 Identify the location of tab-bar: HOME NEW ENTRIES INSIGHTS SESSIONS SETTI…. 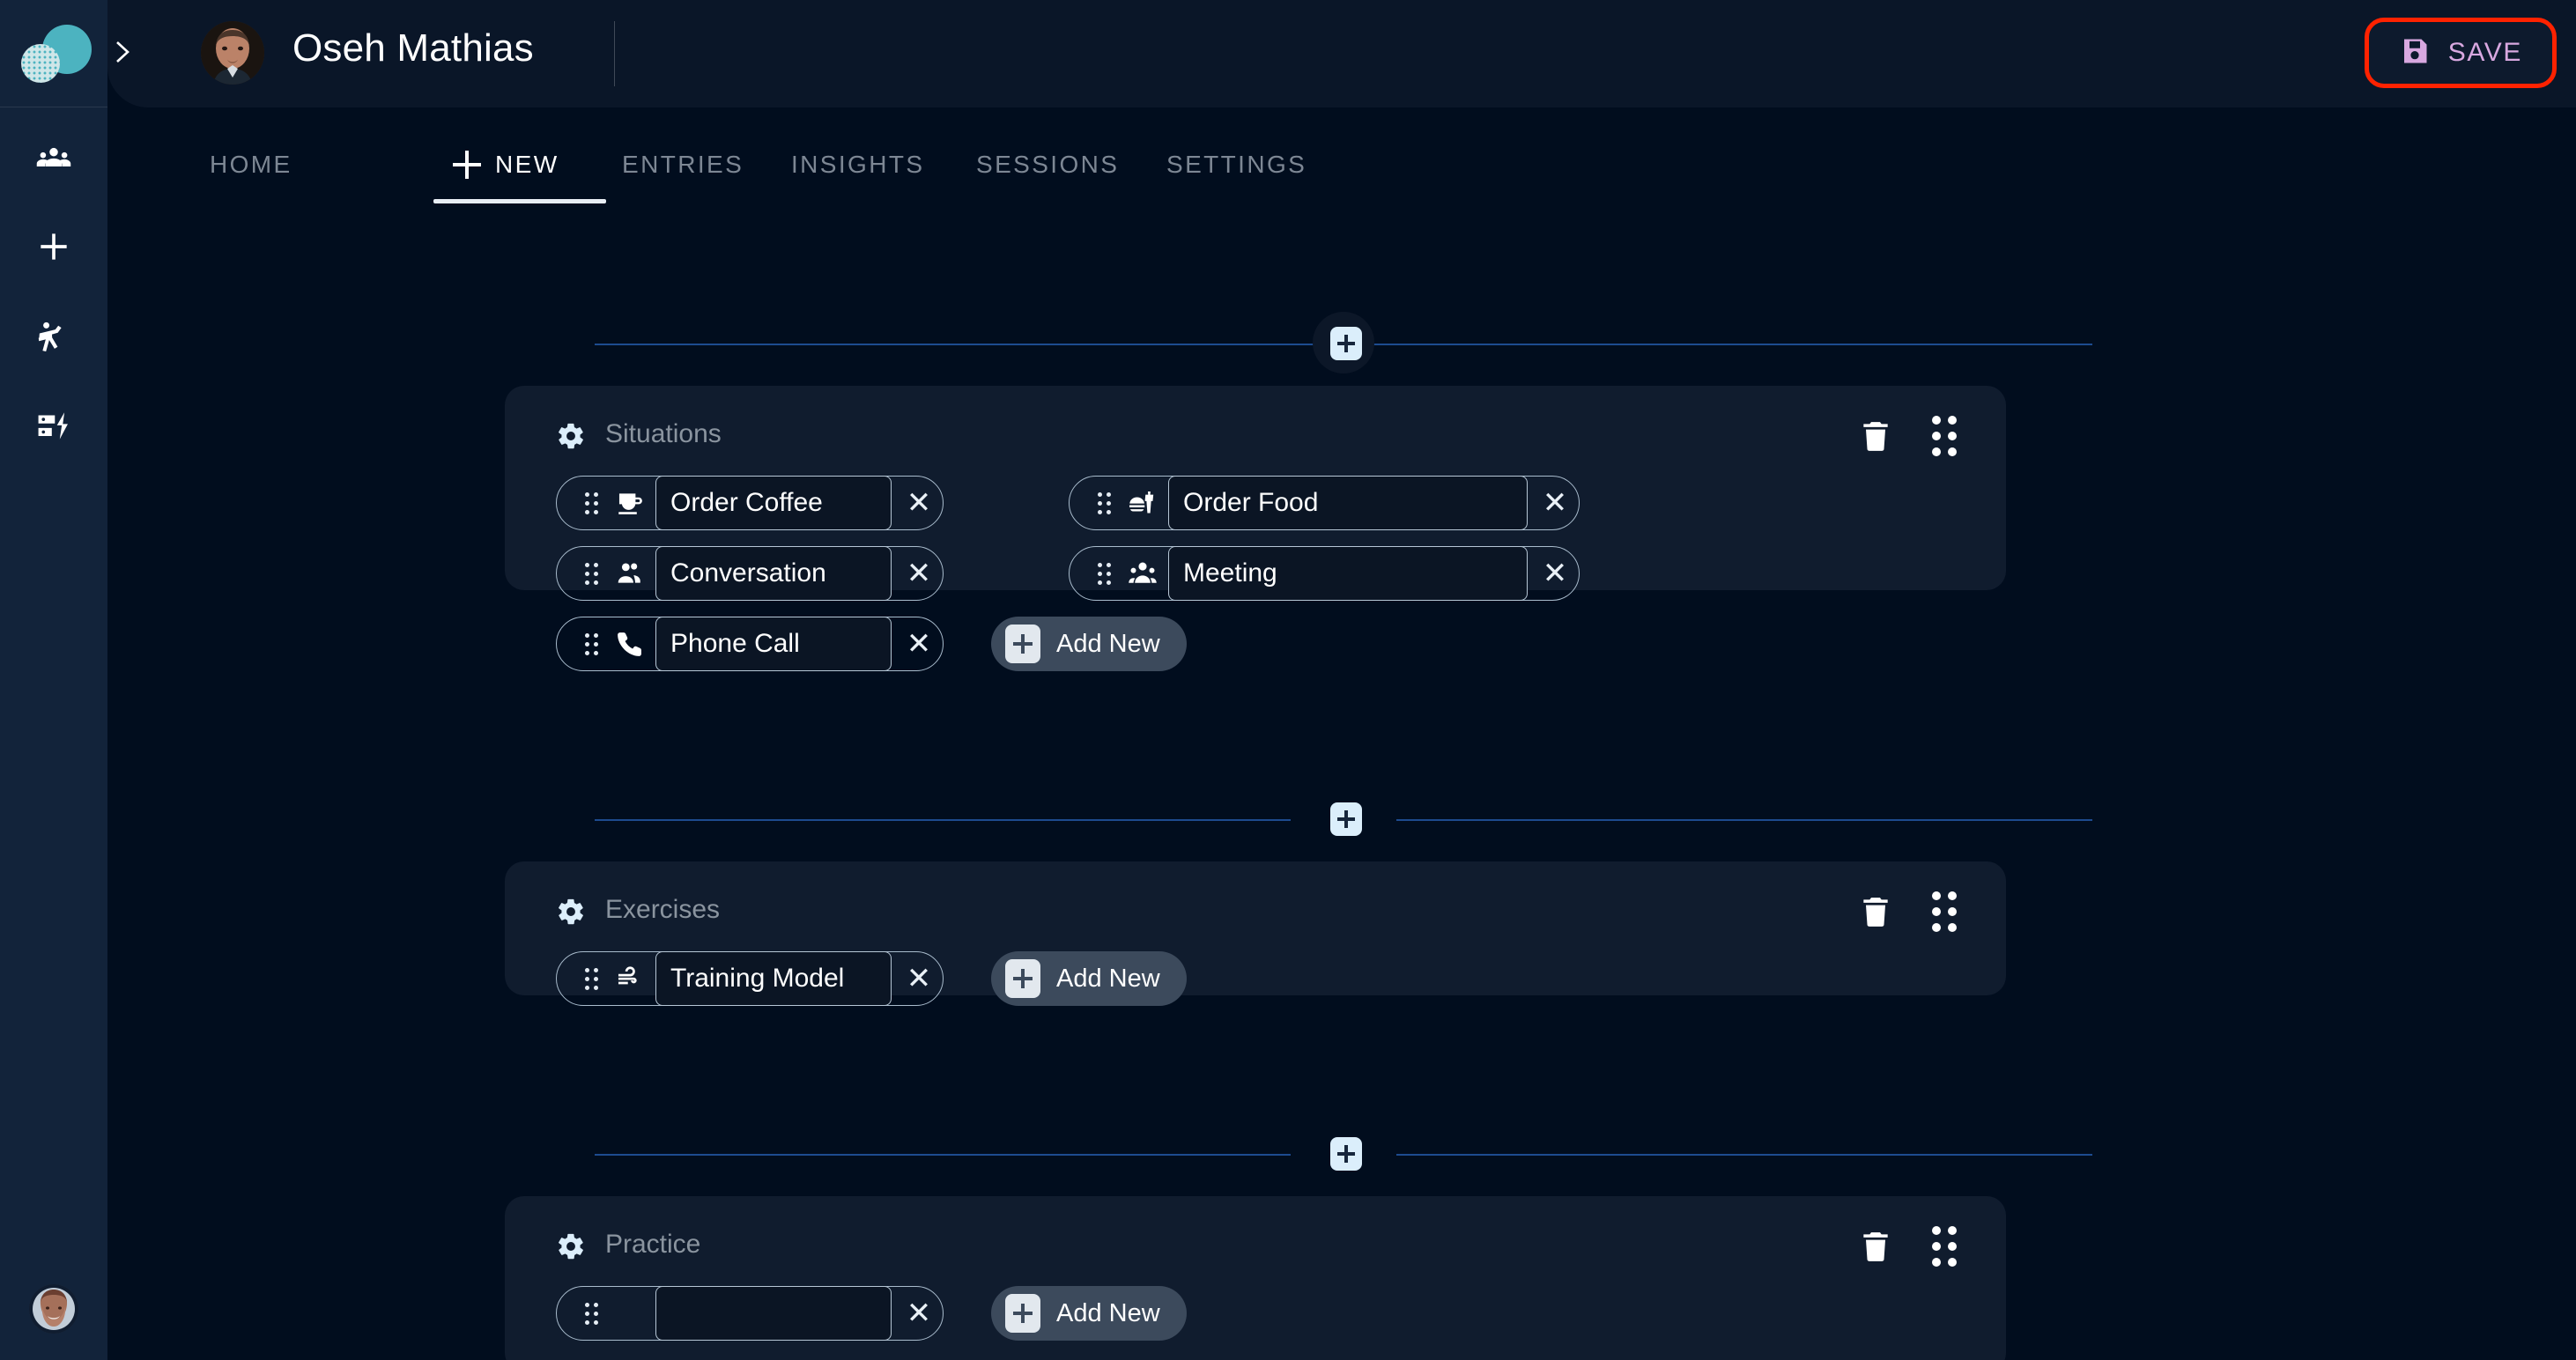
(1342, 164).